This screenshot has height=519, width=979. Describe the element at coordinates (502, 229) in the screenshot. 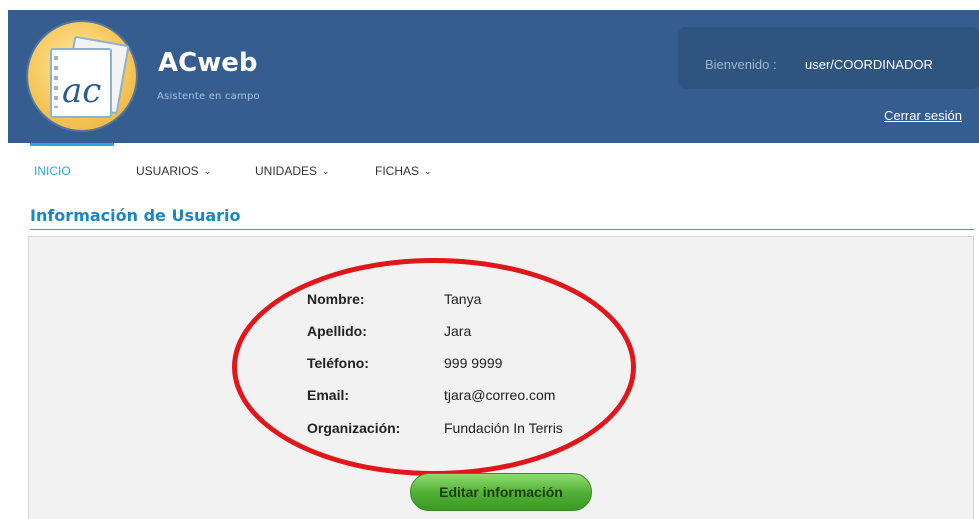

I see `title-divider` at that location.